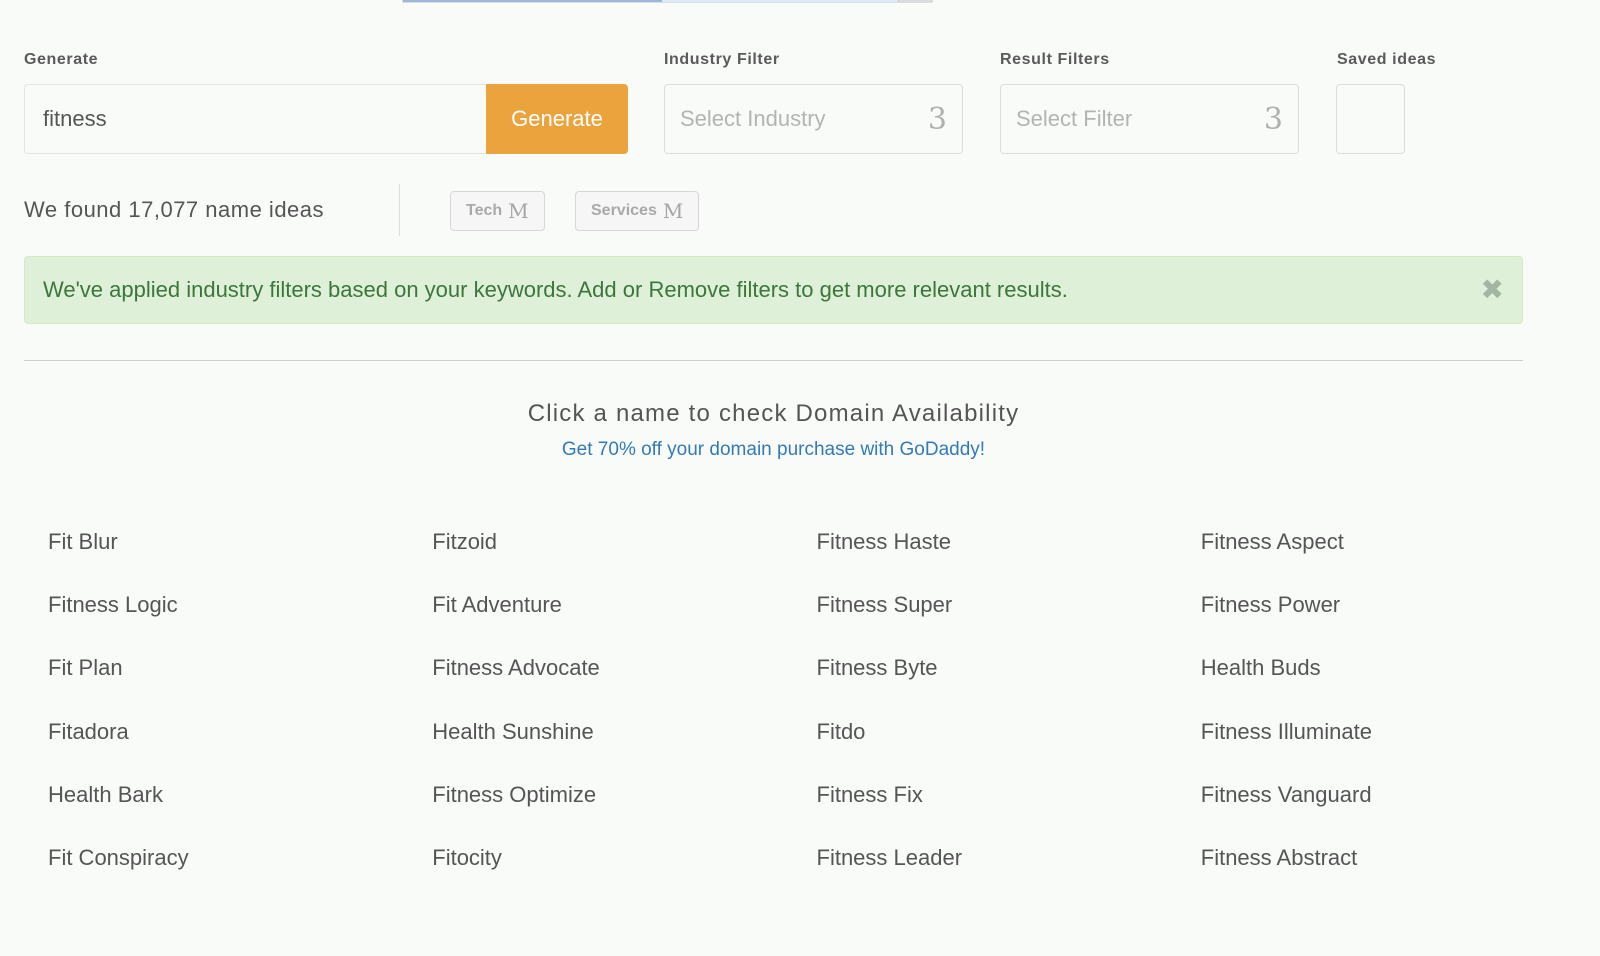 This screenshot has height=956, width=1600. Describe the element at coordinates (1369, 794) in the screenshot. I see `name-idea-item: Fitness Vanguard` at that location.